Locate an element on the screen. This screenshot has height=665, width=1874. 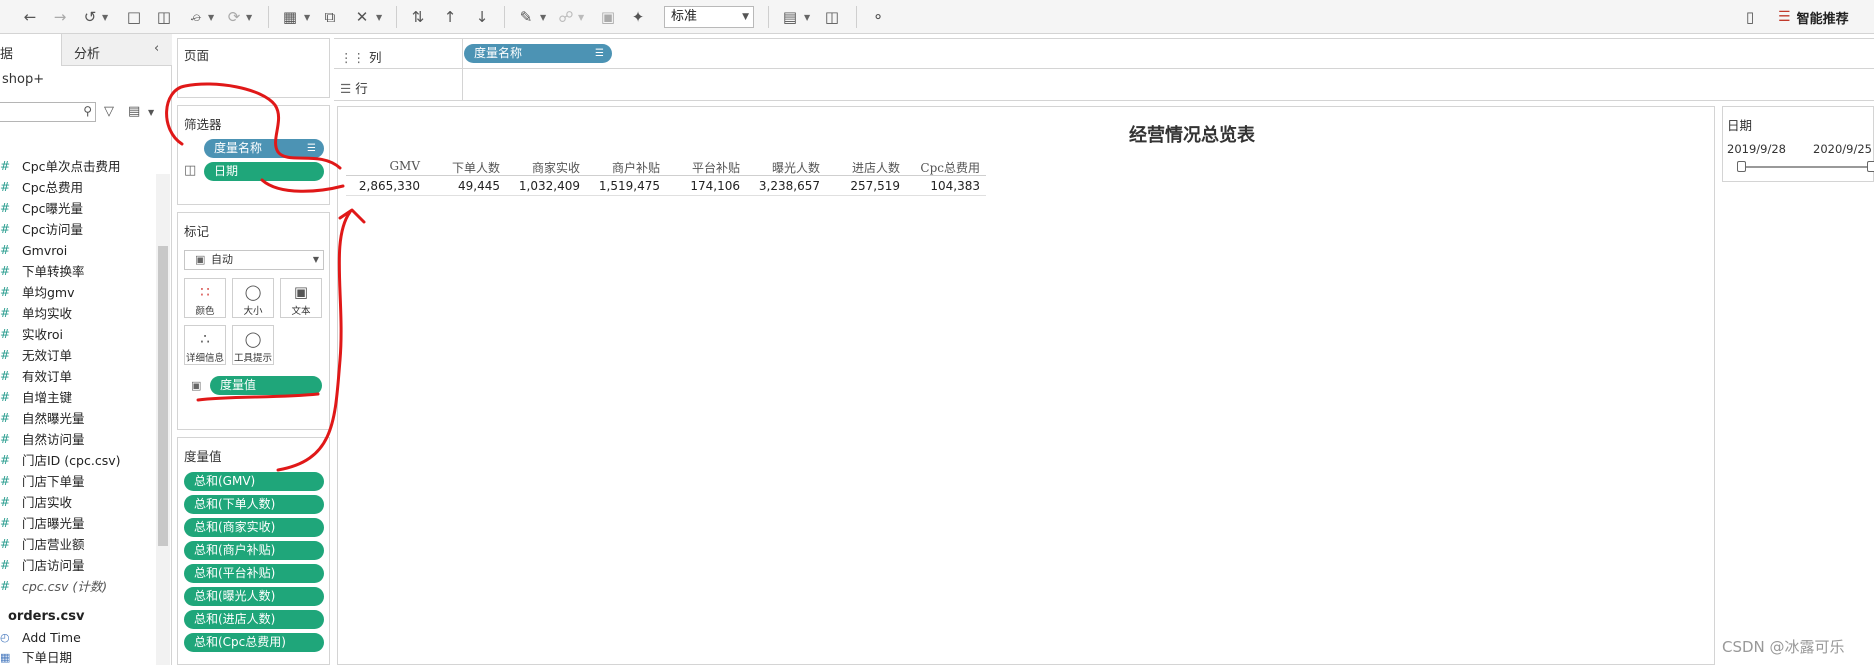
duplicate-icon: ⧉ is located at coordinates (330, 17).